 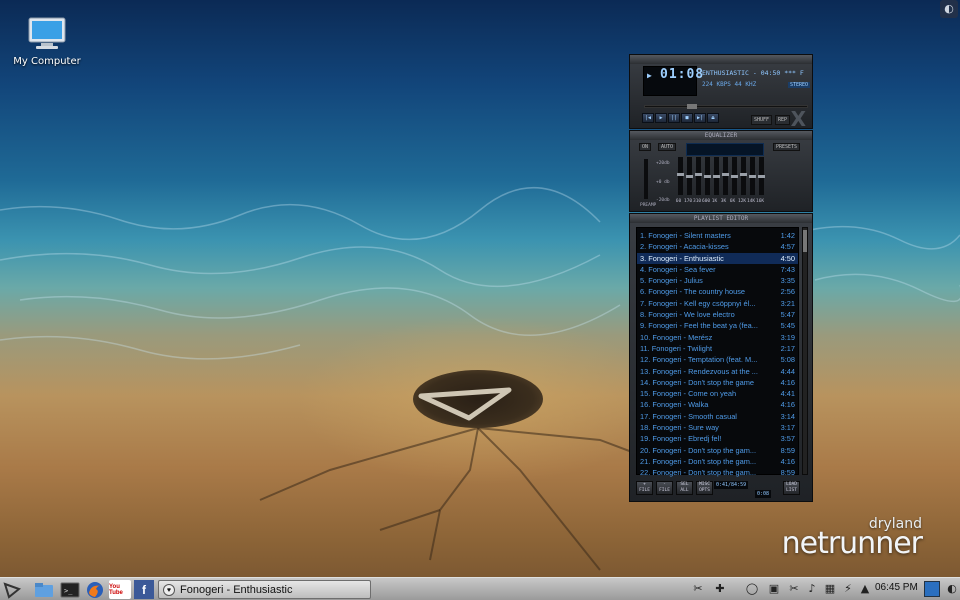 What do you see at coordinates (848, 589) in the screenshot?
I see `power-icon: ⚡` at bounding box center [848, 589].